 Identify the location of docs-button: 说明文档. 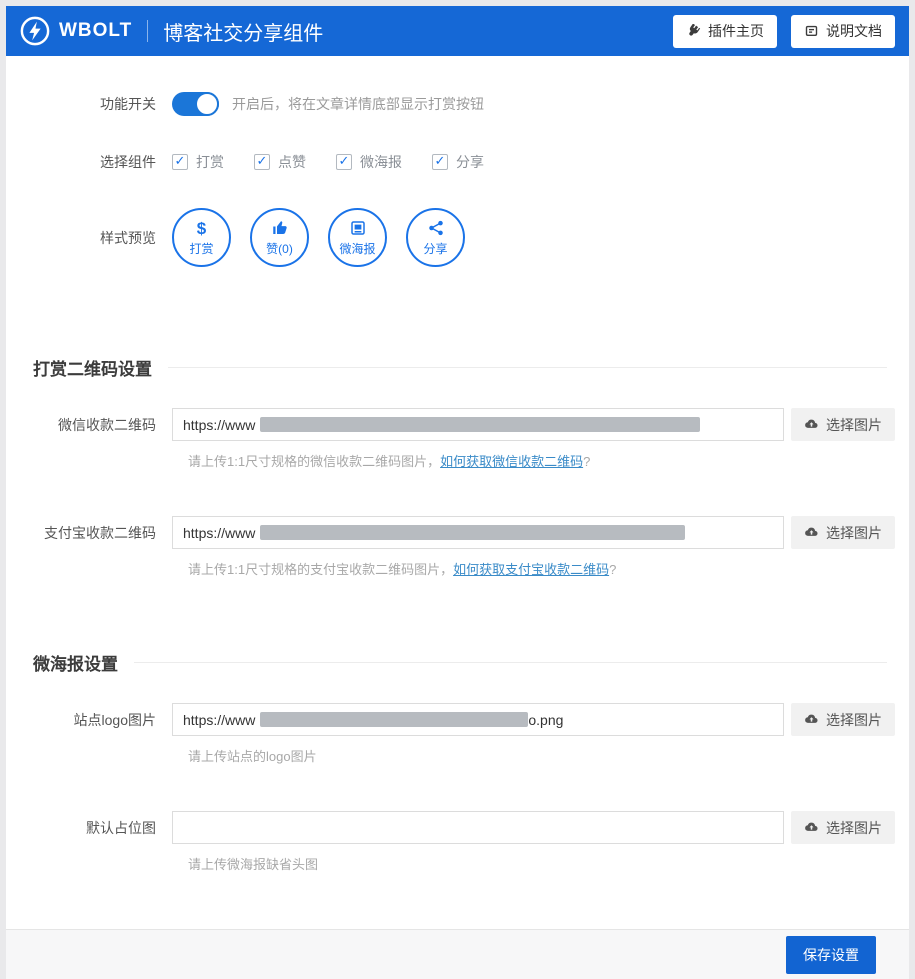
(843, 31).